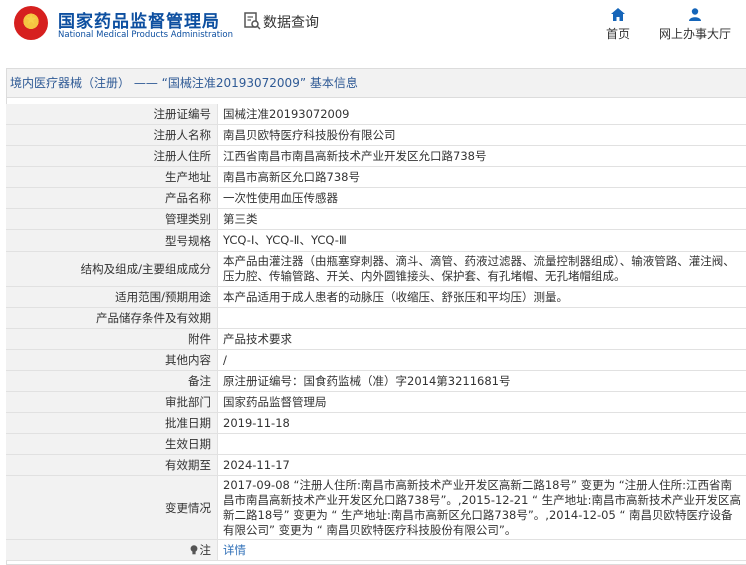  I want to click on row-value: /, so click(225, 359).